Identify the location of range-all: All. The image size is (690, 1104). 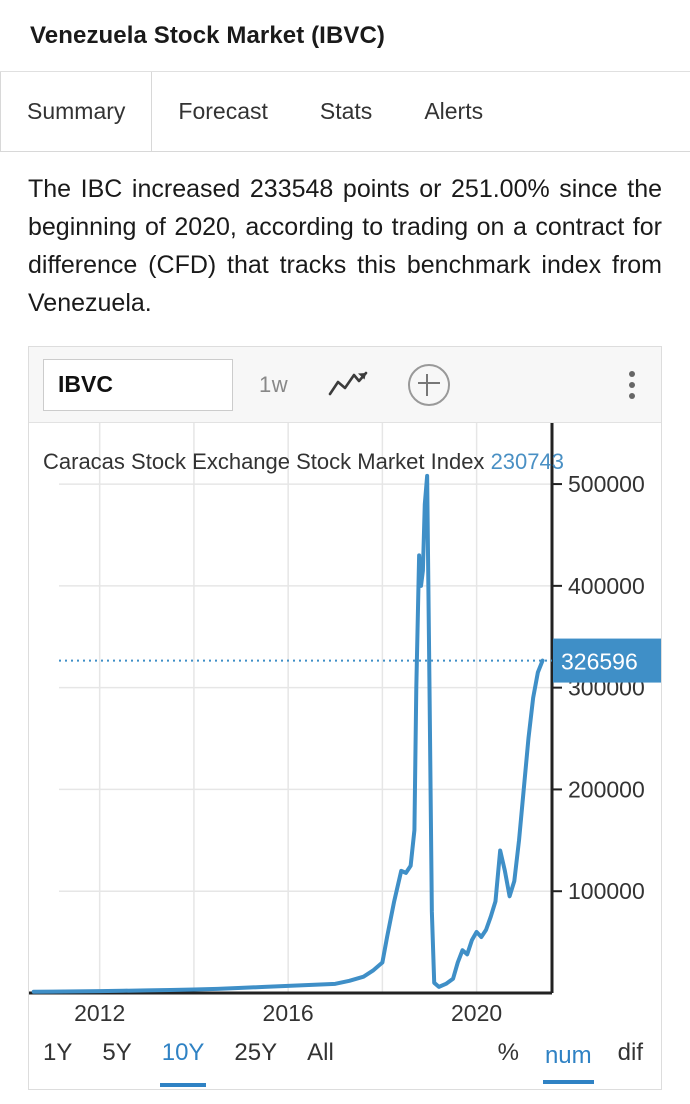
(320, 1056).